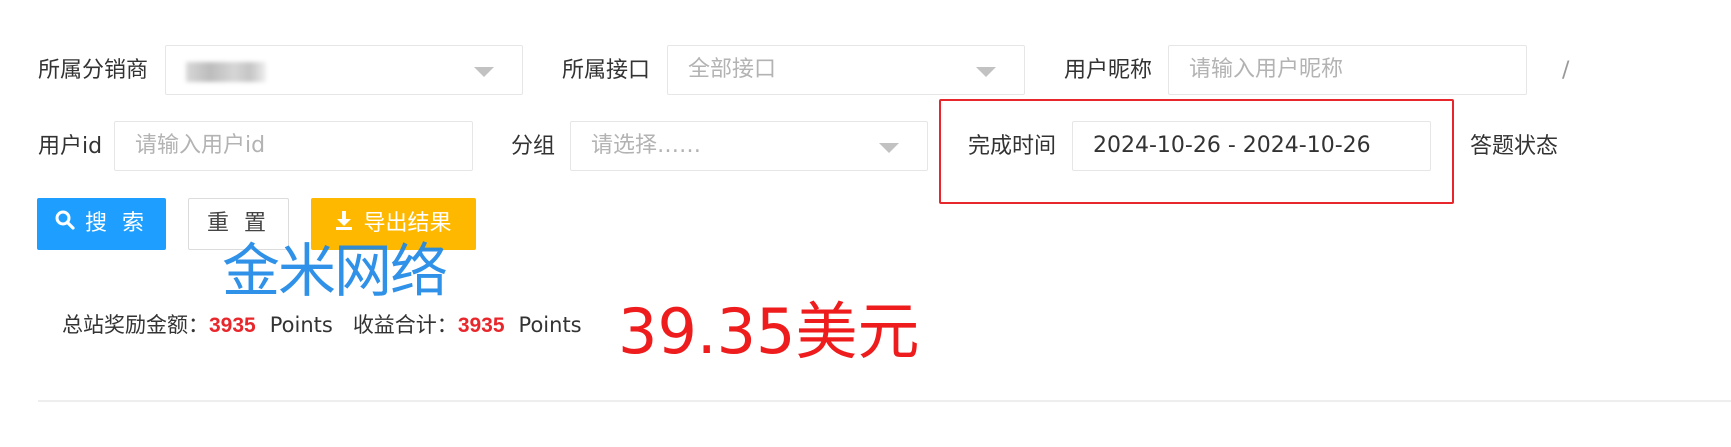  I want to click on distributor-blurred-value, so click(226, 72).